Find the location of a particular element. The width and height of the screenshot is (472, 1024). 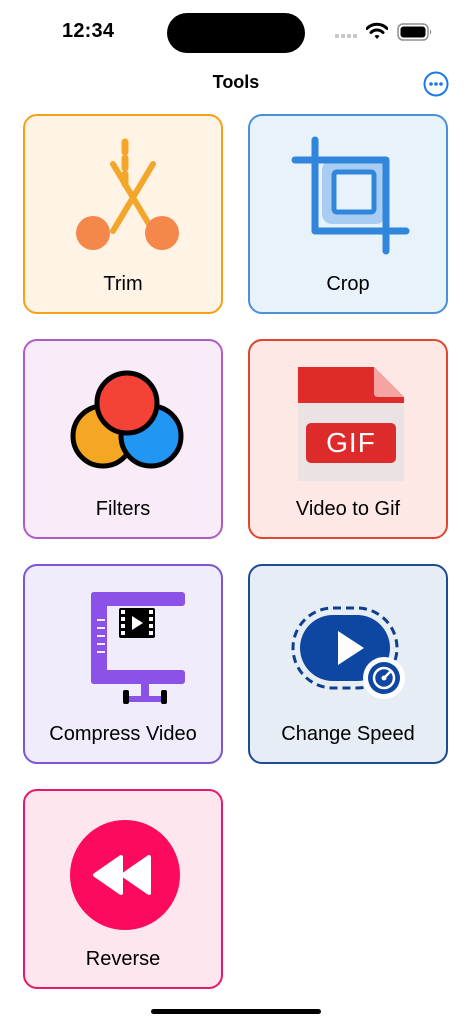

wifi-icon is located at coordinates (377, 30).